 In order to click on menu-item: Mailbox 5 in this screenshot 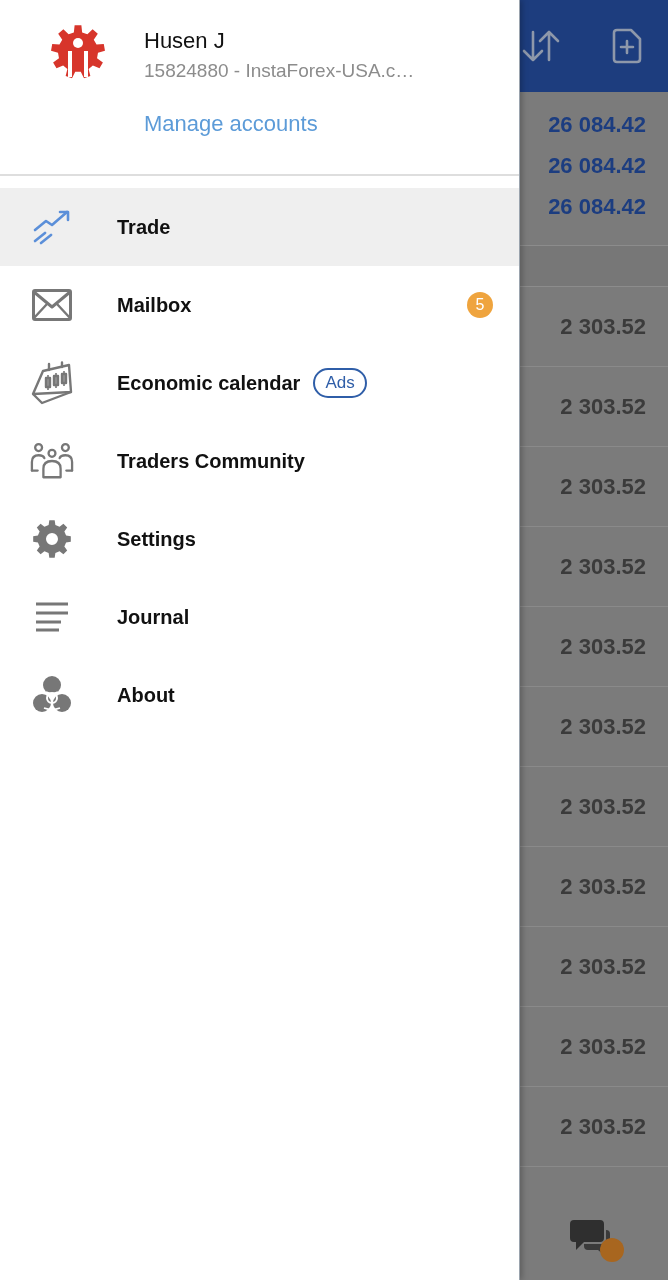, I will do `click(259, 305)`.